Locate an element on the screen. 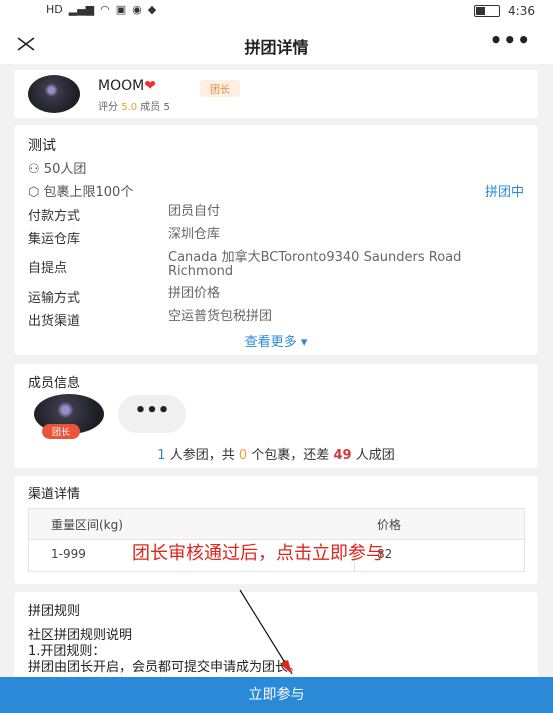 This screenshot has width=553, height=713. leader-card: MOOM❤ 团长 评分 5.0 成员 5 is located at coordinates (276, 94).